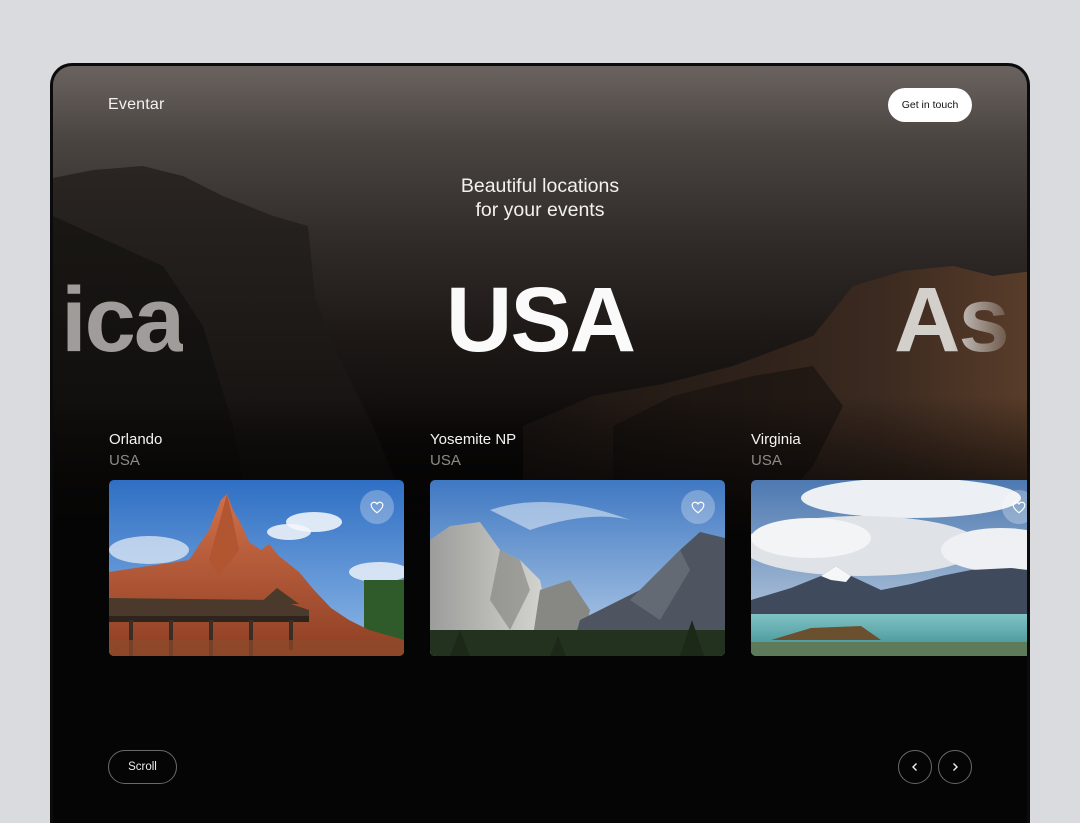 This screenshot has width=1080, height=823. I want to click on next-region-label: As, so click(952, 320).